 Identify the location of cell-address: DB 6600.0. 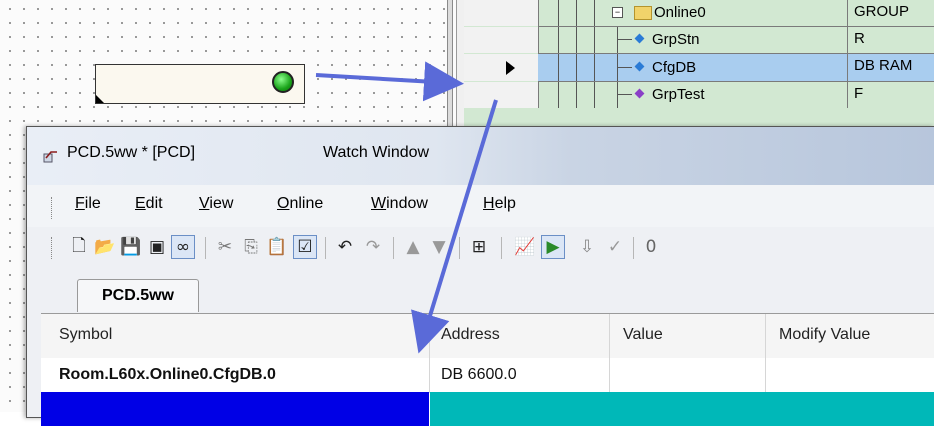
(479, 374).